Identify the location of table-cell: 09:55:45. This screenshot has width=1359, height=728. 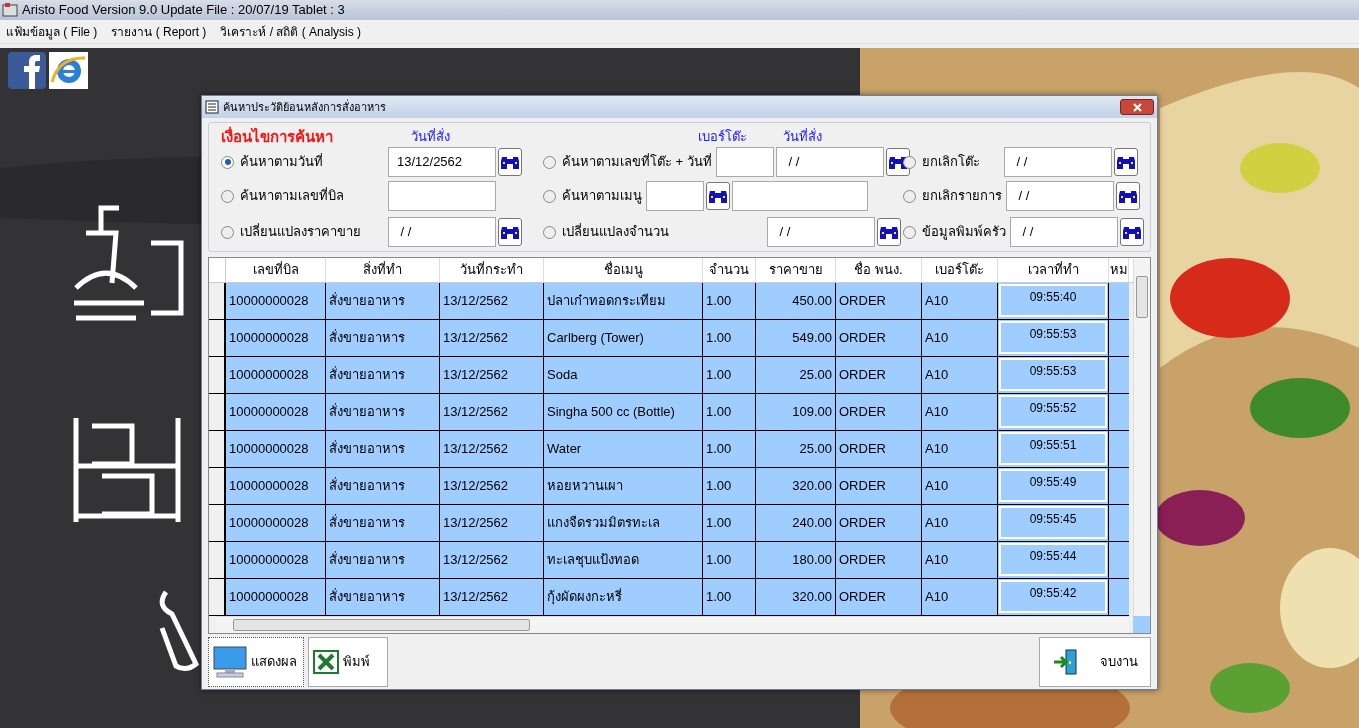
(1053, 522).